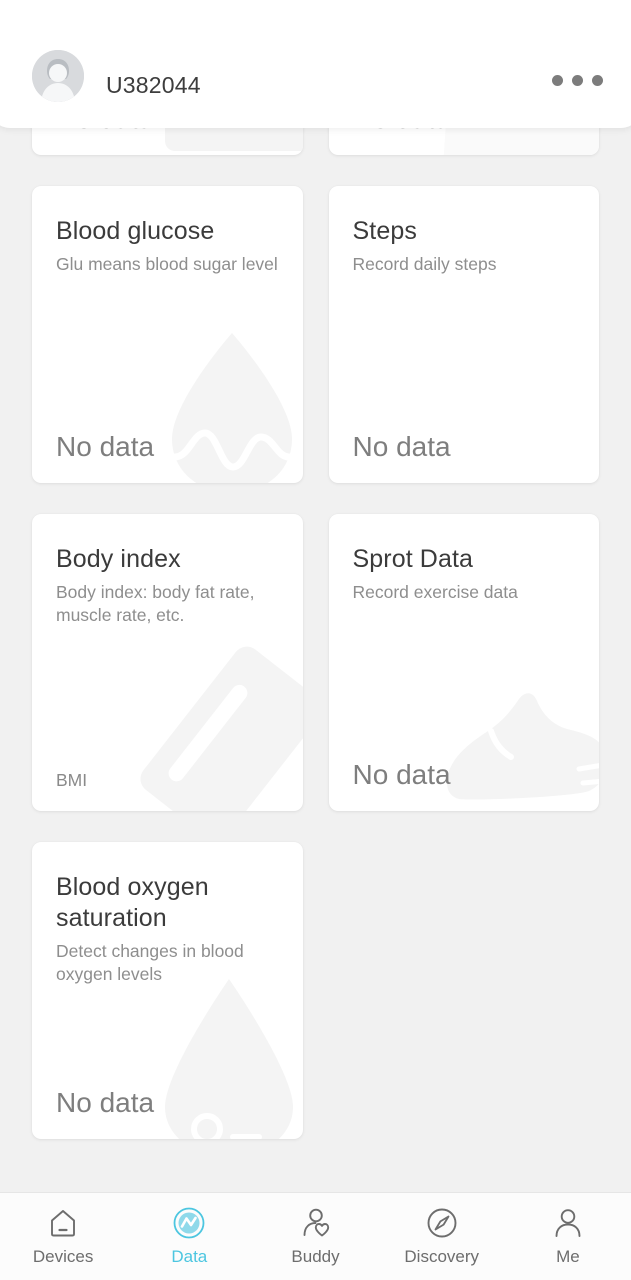  What do you see at coordinates (568, 1223) in the screenshot?
I see `person-icon` at bounding box center [568, 1223].